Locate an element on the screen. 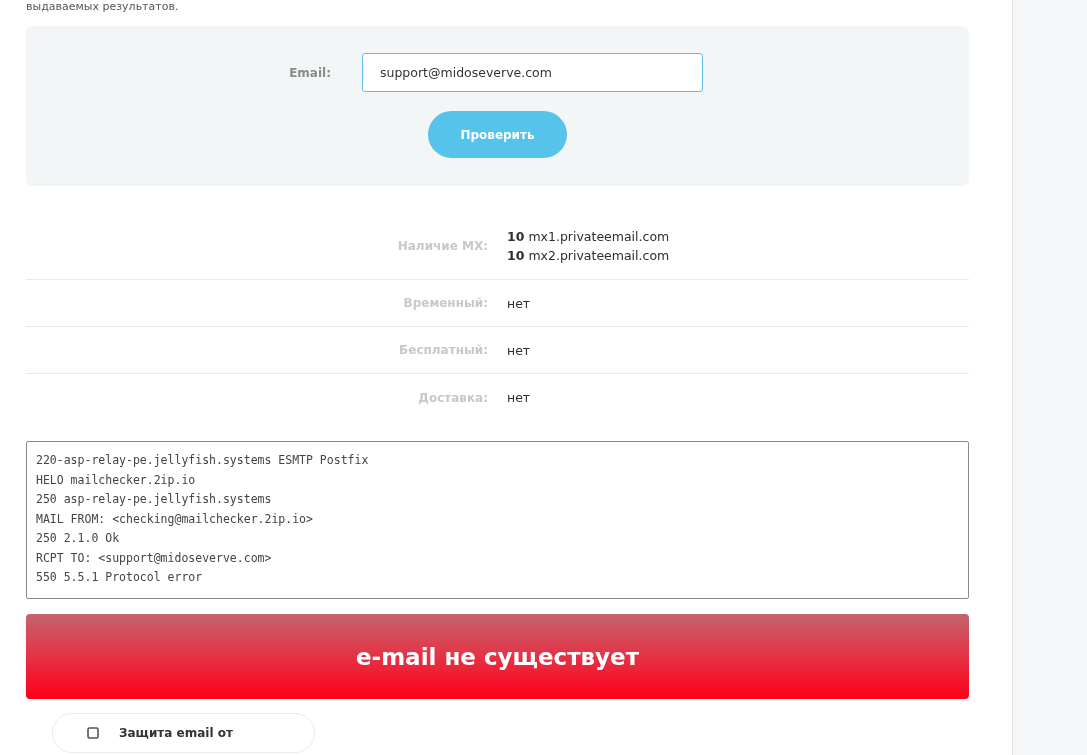 Image resolution: width=1087 pixels, height=755 pixels. result-label: Бесплатный: is located at coordinates (443, 350).